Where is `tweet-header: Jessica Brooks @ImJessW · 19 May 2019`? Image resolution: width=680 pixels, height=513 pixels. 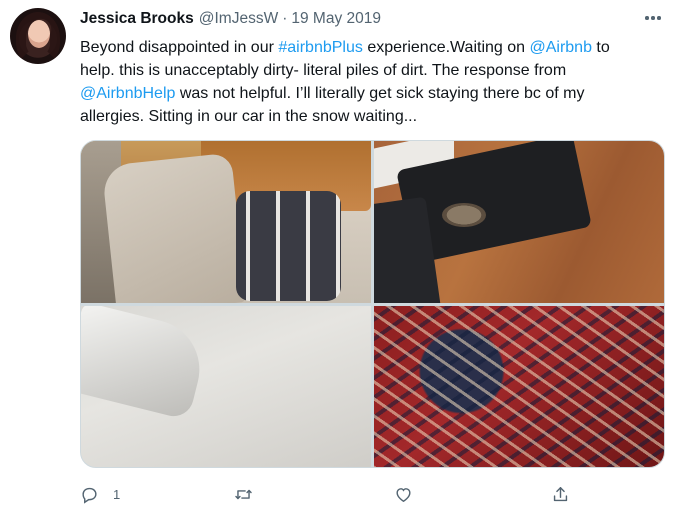
tweet-header: Jessica Brooks @ImJessW · 19 May 2019 is located at coordinates (230, 20).